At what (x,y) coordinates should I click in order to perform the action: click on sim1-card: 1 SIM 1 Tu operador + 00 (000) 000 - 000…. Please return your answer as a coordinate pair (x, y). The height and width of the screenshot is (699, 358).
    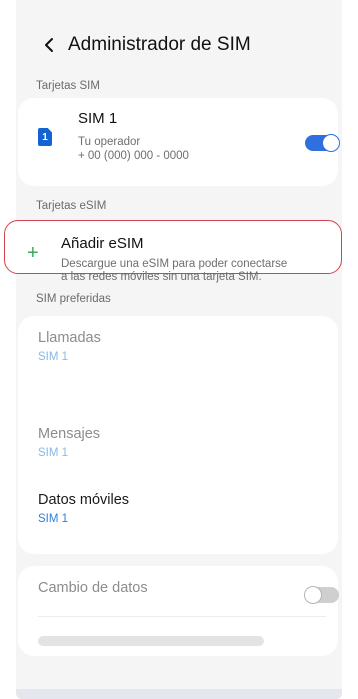
    Looking at the image, I should click on (179, 142).